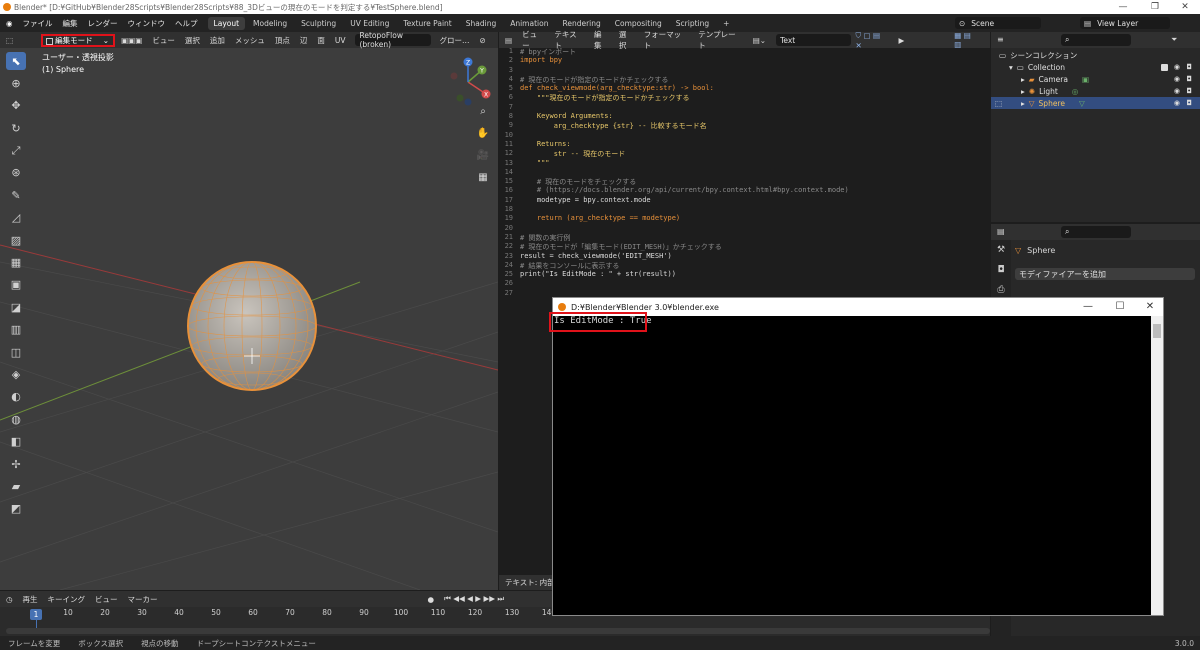  I want to click on add-workspace-button: +, so click(726, 23).